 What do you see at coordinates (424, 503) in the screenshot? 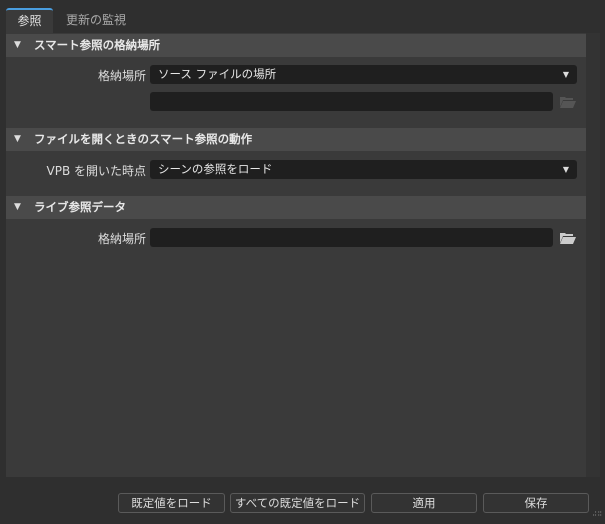
I see `apply-button: 適用` at bounding box center [424, 503].